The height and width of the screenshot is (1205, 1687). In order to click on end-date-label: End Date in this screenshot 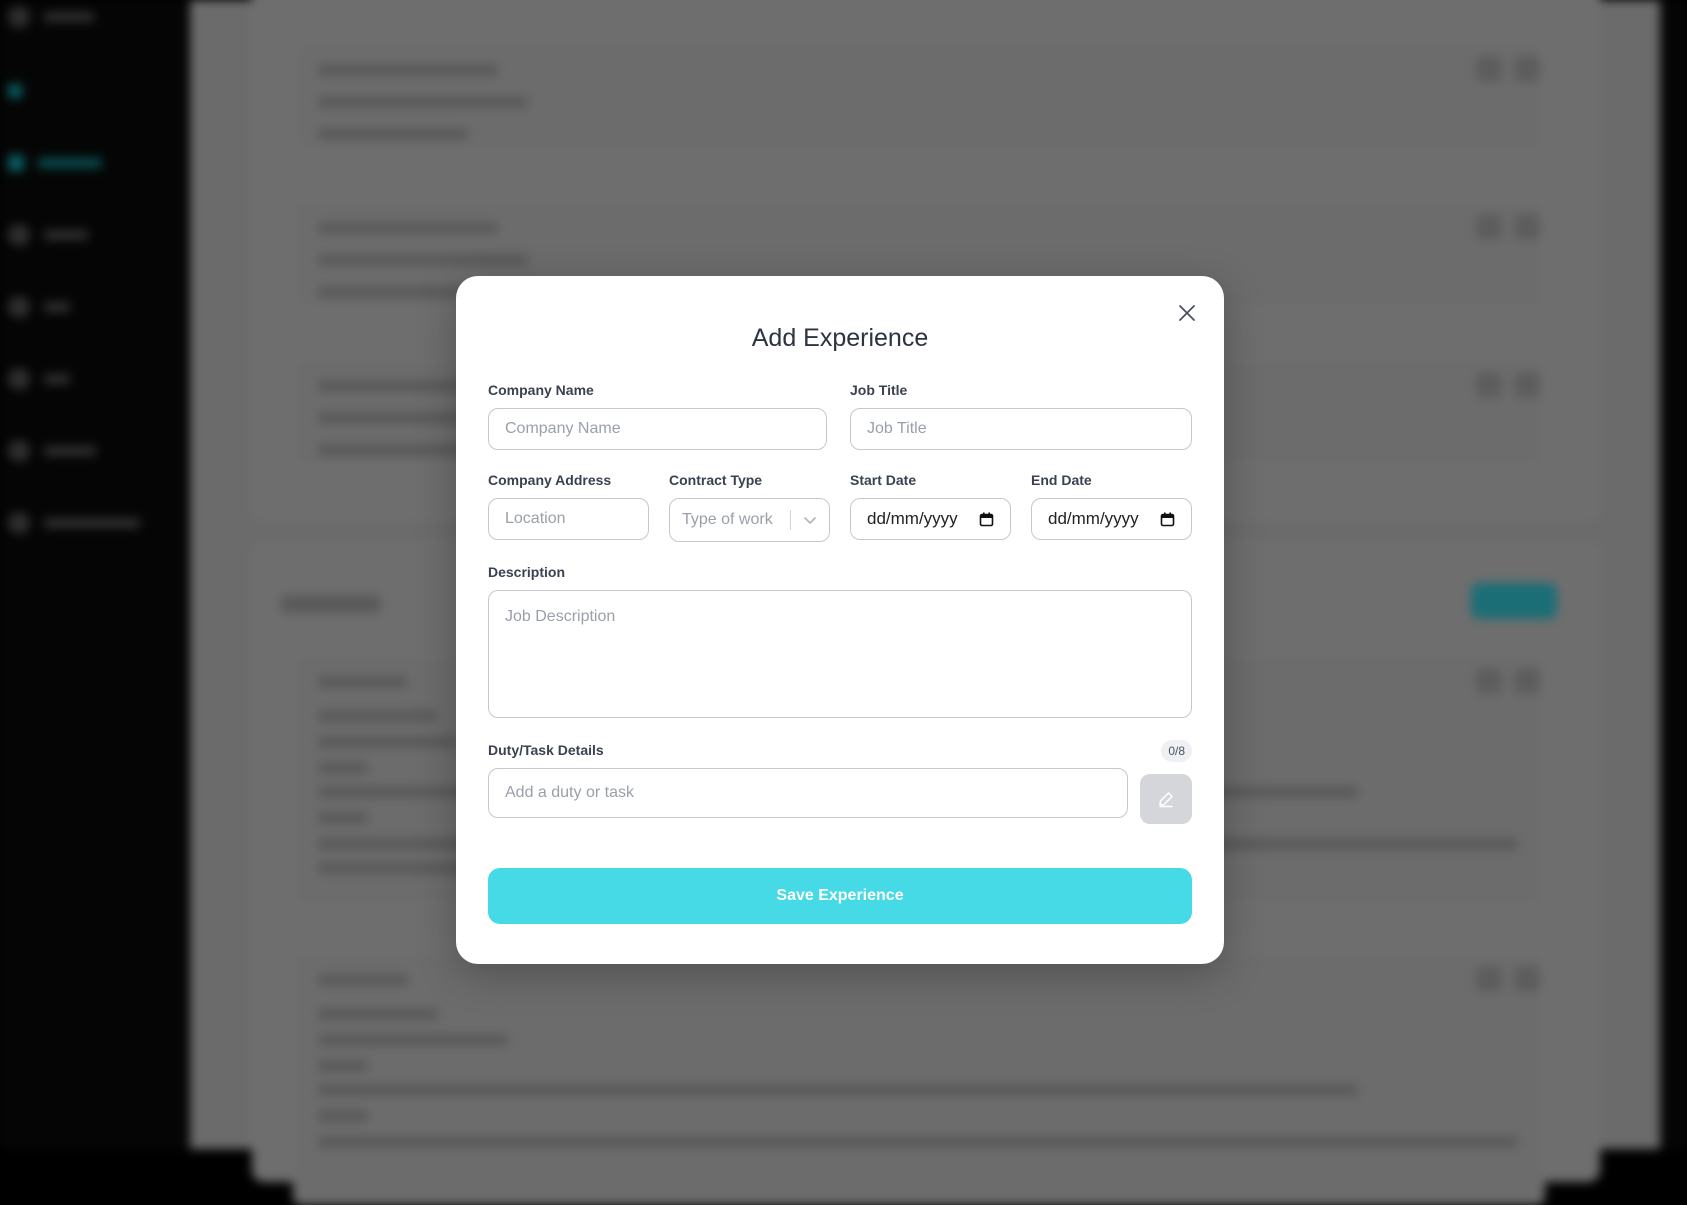, I will do `click(1111, 480)`.